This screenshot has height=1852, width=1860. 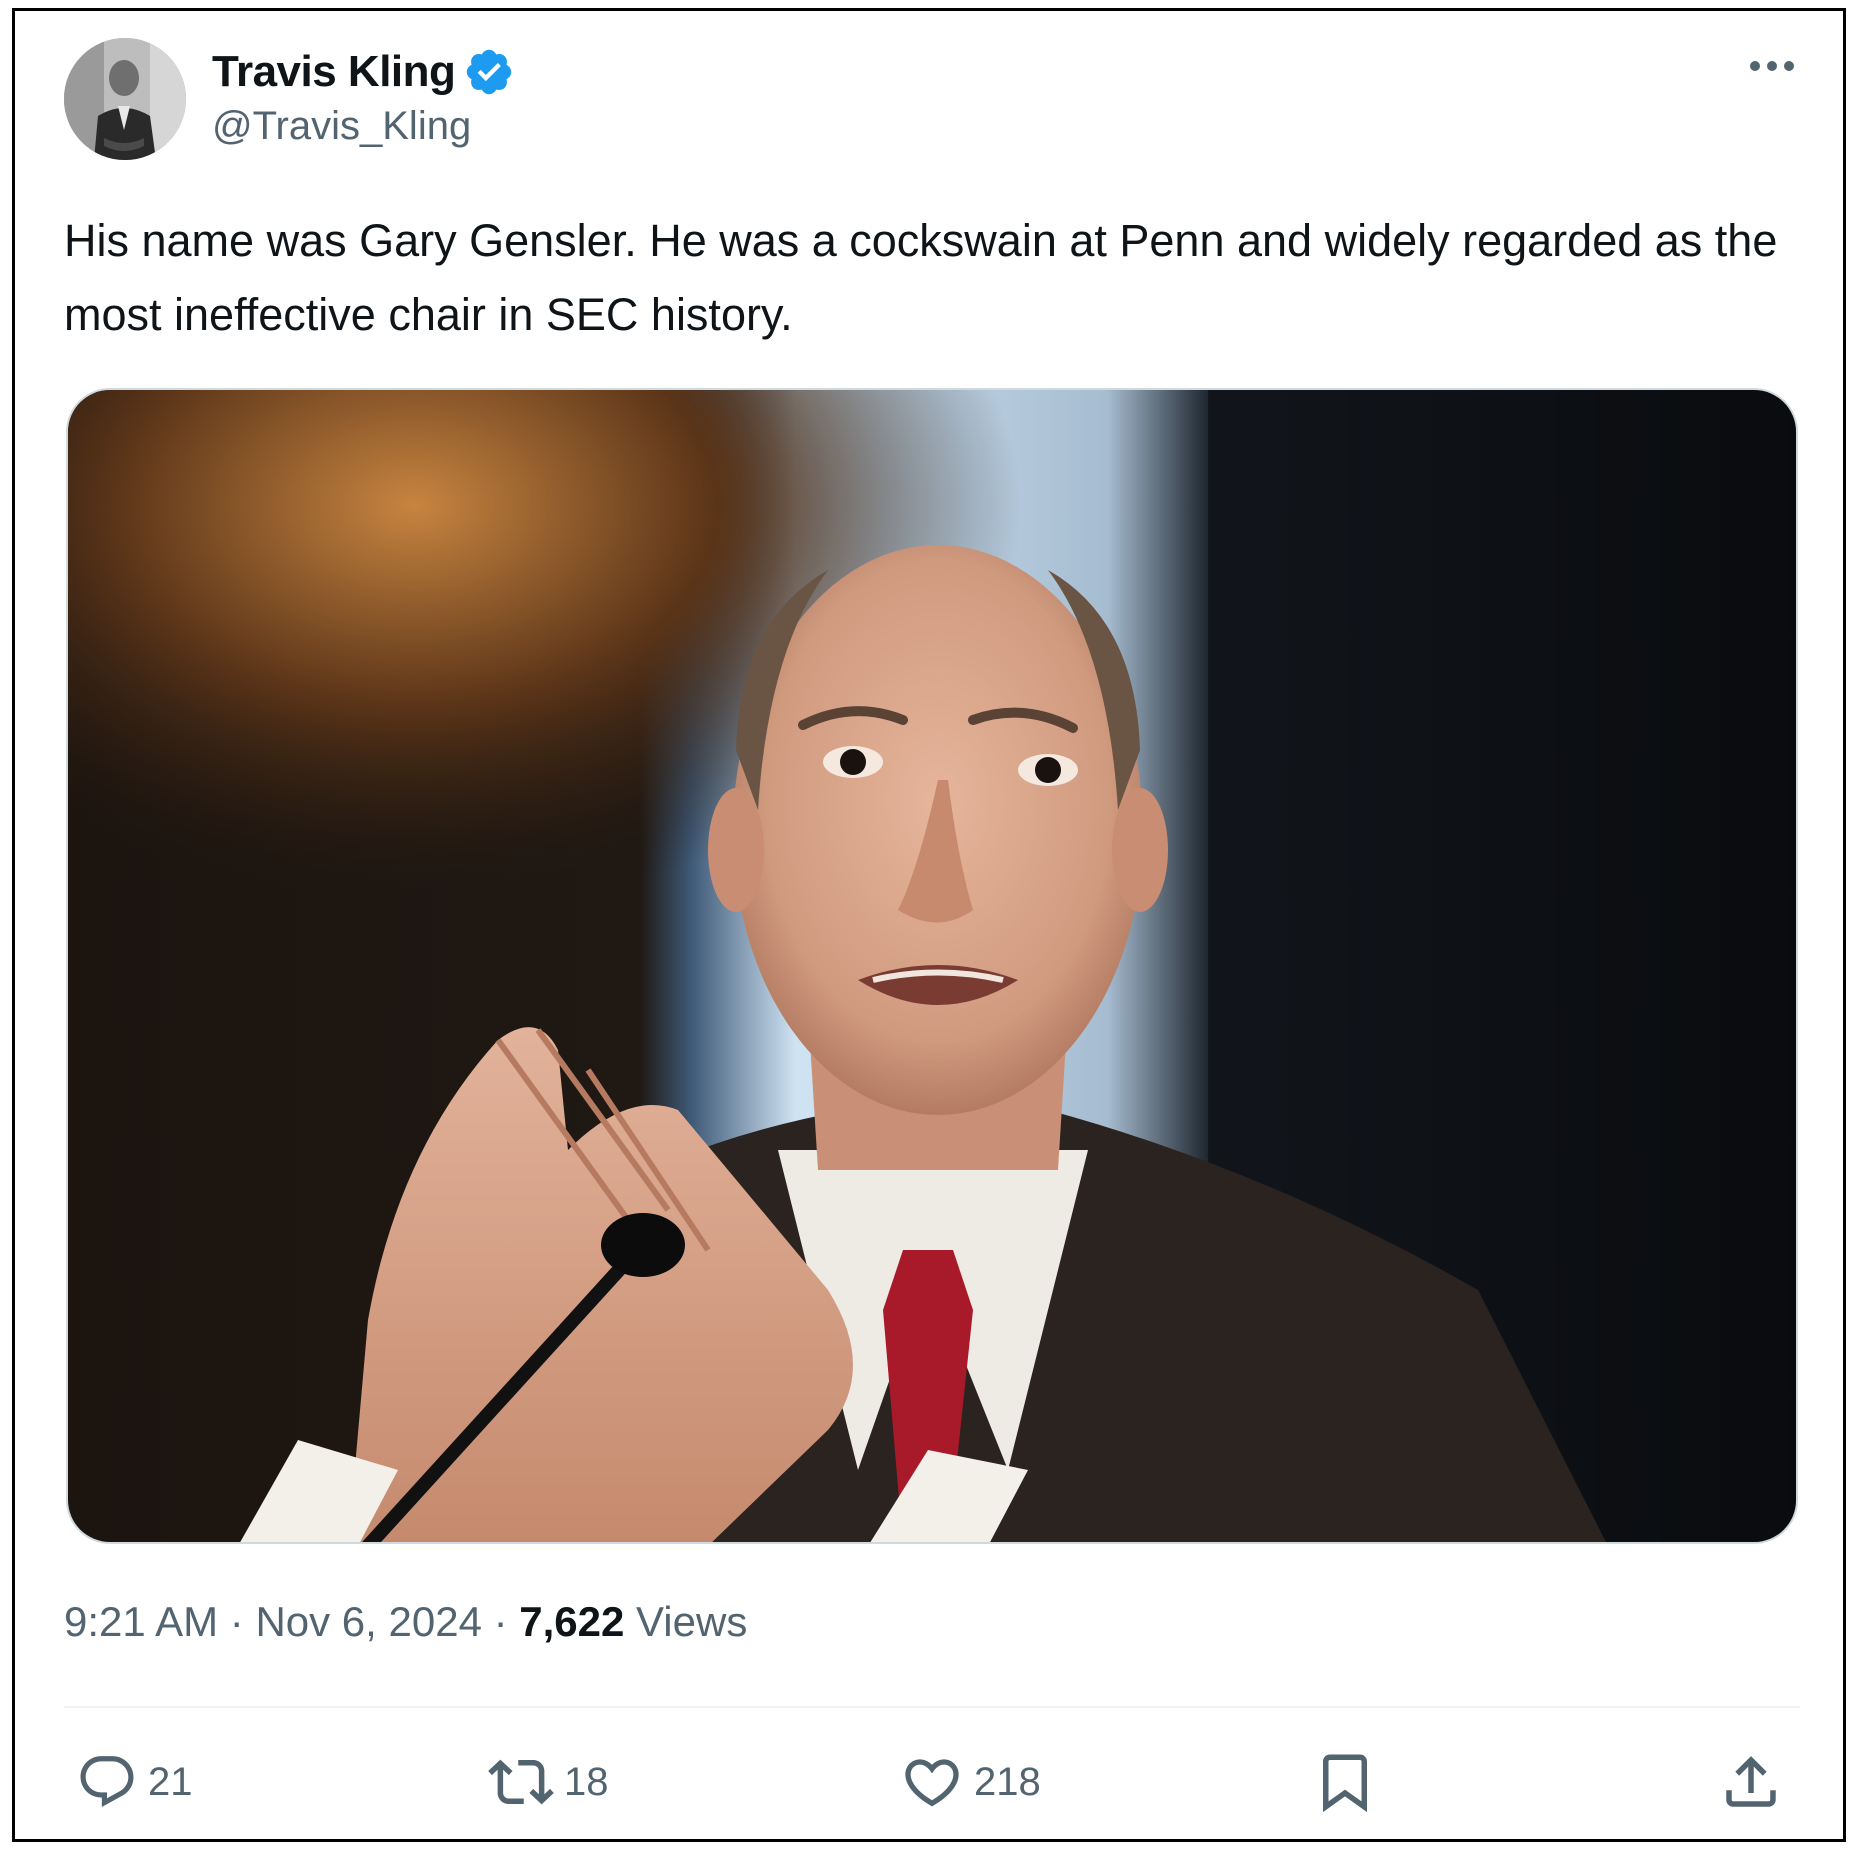 I want to click on share-button, so click(x=1751, y=1782).